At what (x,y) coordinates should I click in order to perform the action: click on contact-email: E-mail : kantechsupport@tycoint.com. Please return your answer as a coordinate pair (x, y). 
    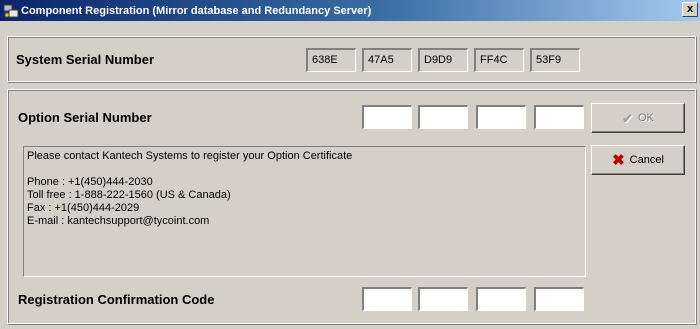
    Looking at the image, I should click on (118, 221).